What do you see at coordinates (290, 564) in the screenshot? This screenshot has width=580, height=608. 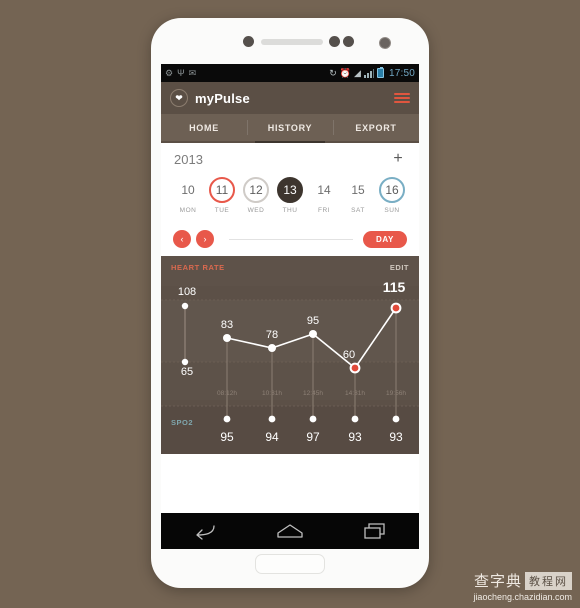 I see `home-hardware-button` at bounding box center [290, 564].